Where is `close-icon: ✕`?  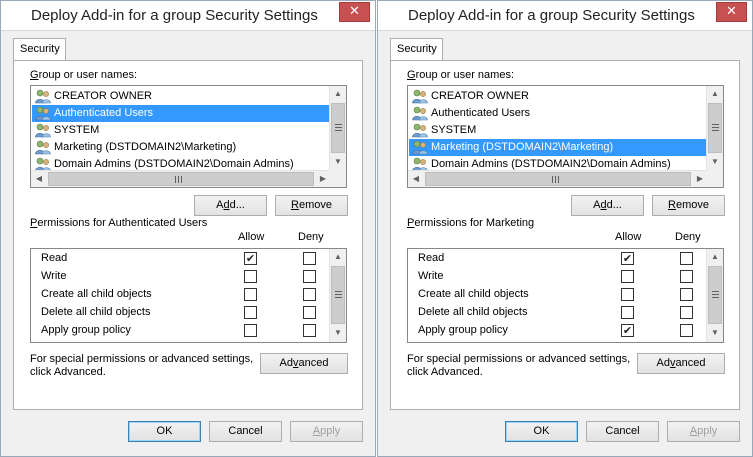
close-icon: ✕ is located at coordinates (731, 11).